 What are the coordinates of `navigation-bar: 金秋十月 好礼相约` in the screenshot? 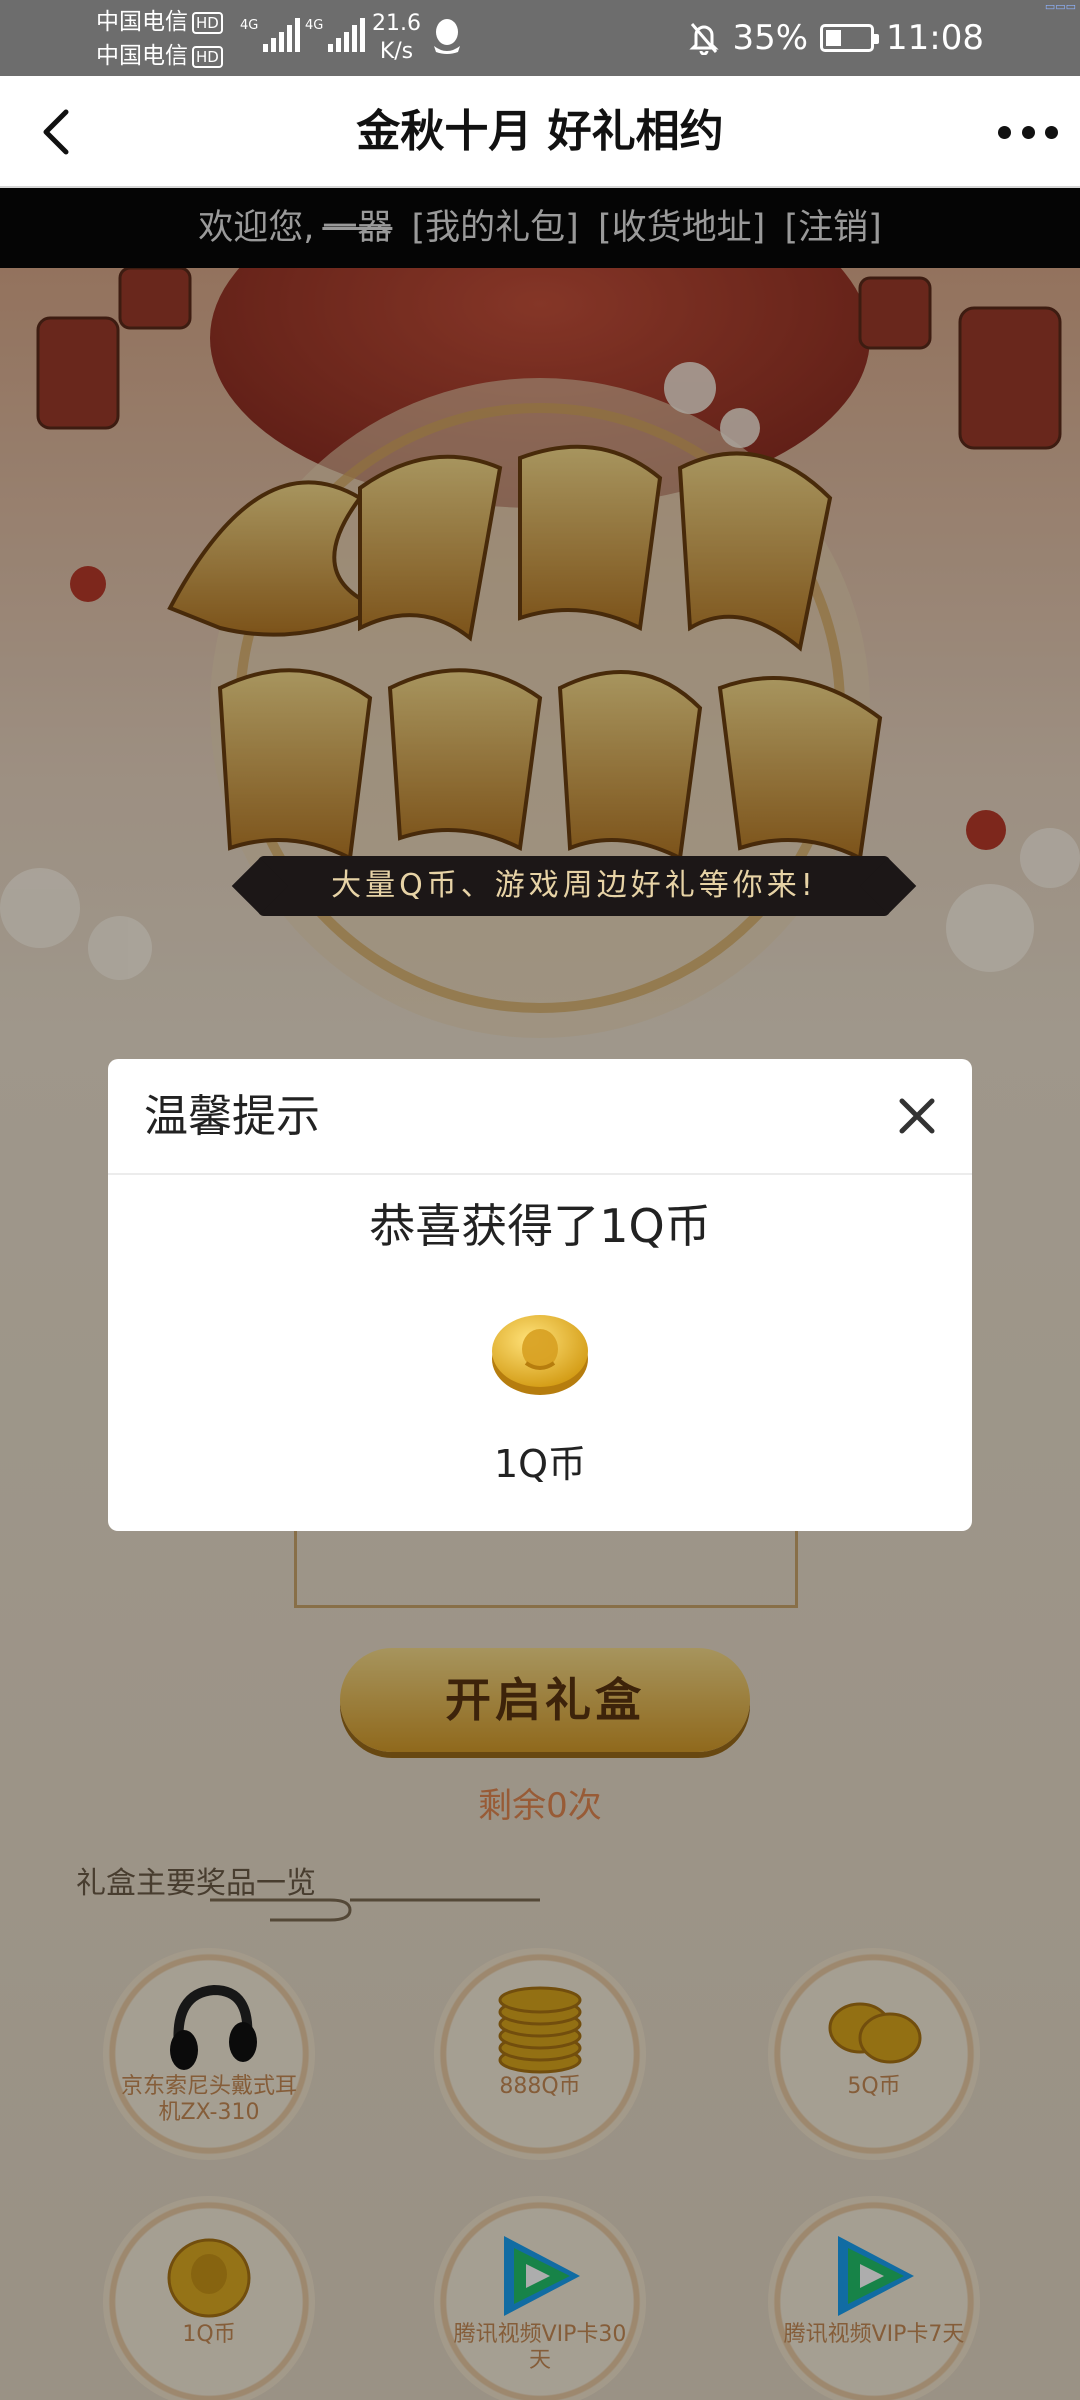 It's located at (540, 132).